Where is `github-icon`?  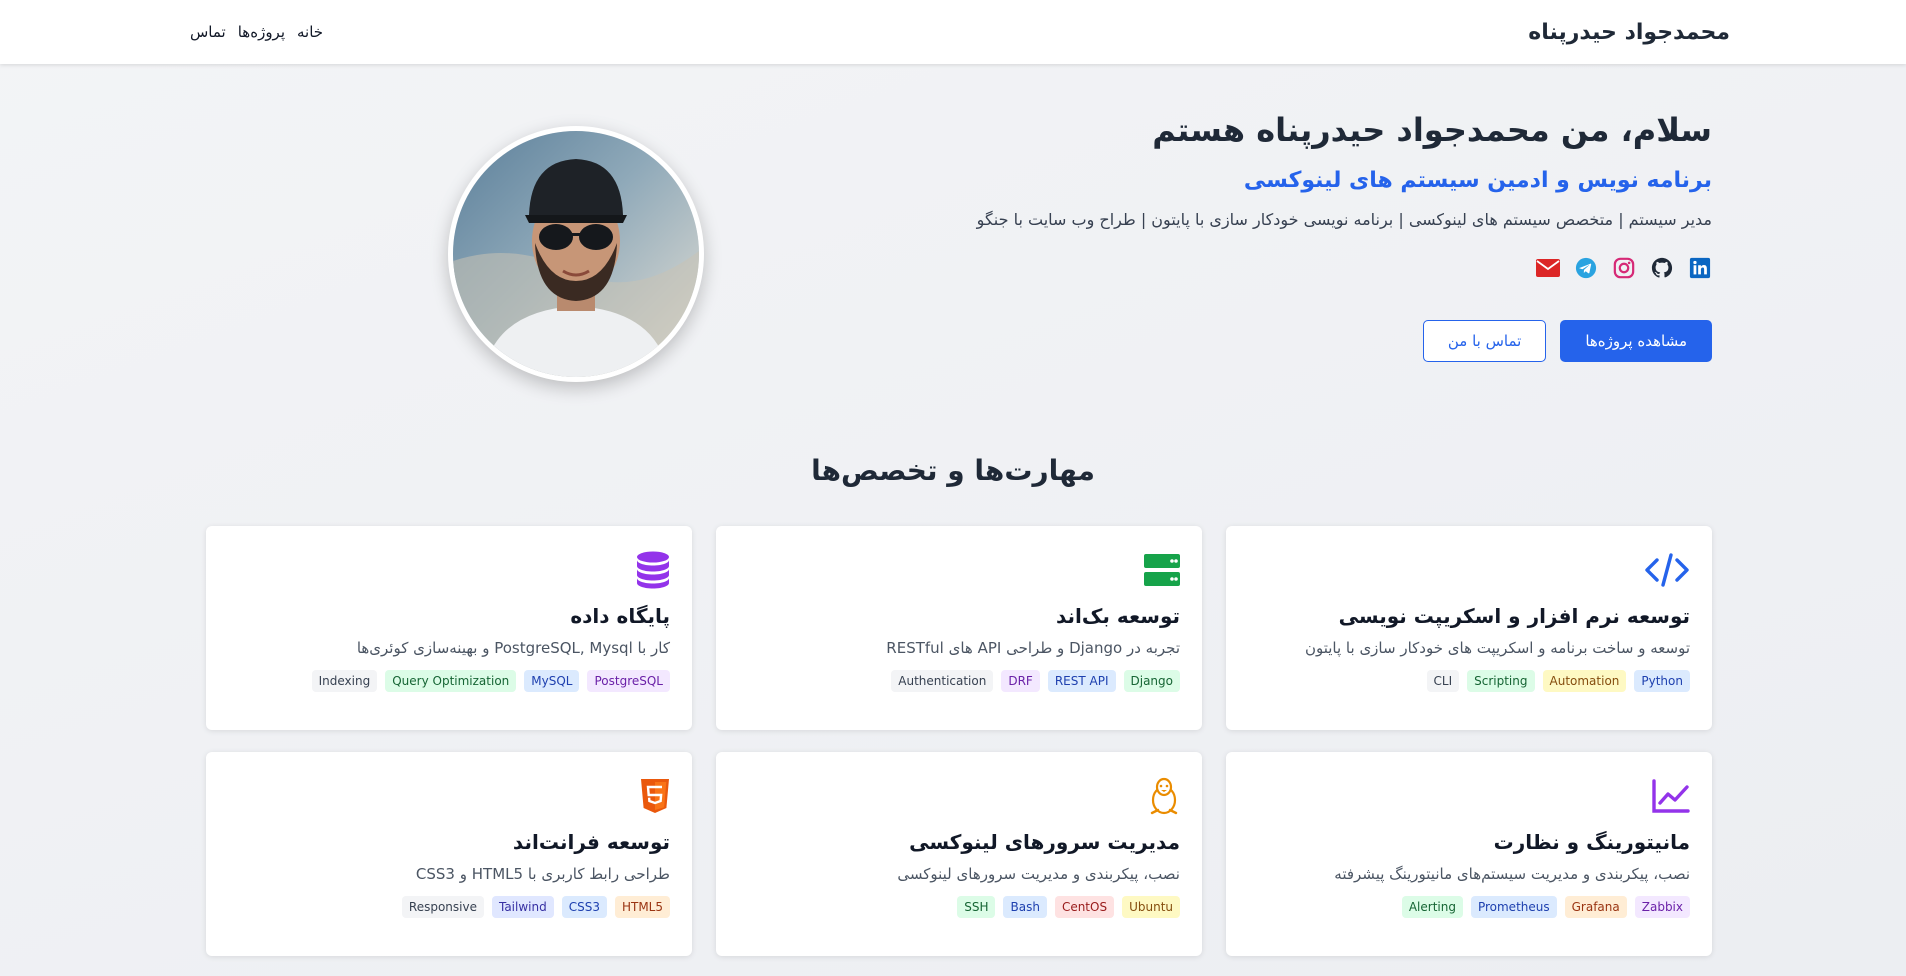
github-icon is located at coordinates (1662, 268).